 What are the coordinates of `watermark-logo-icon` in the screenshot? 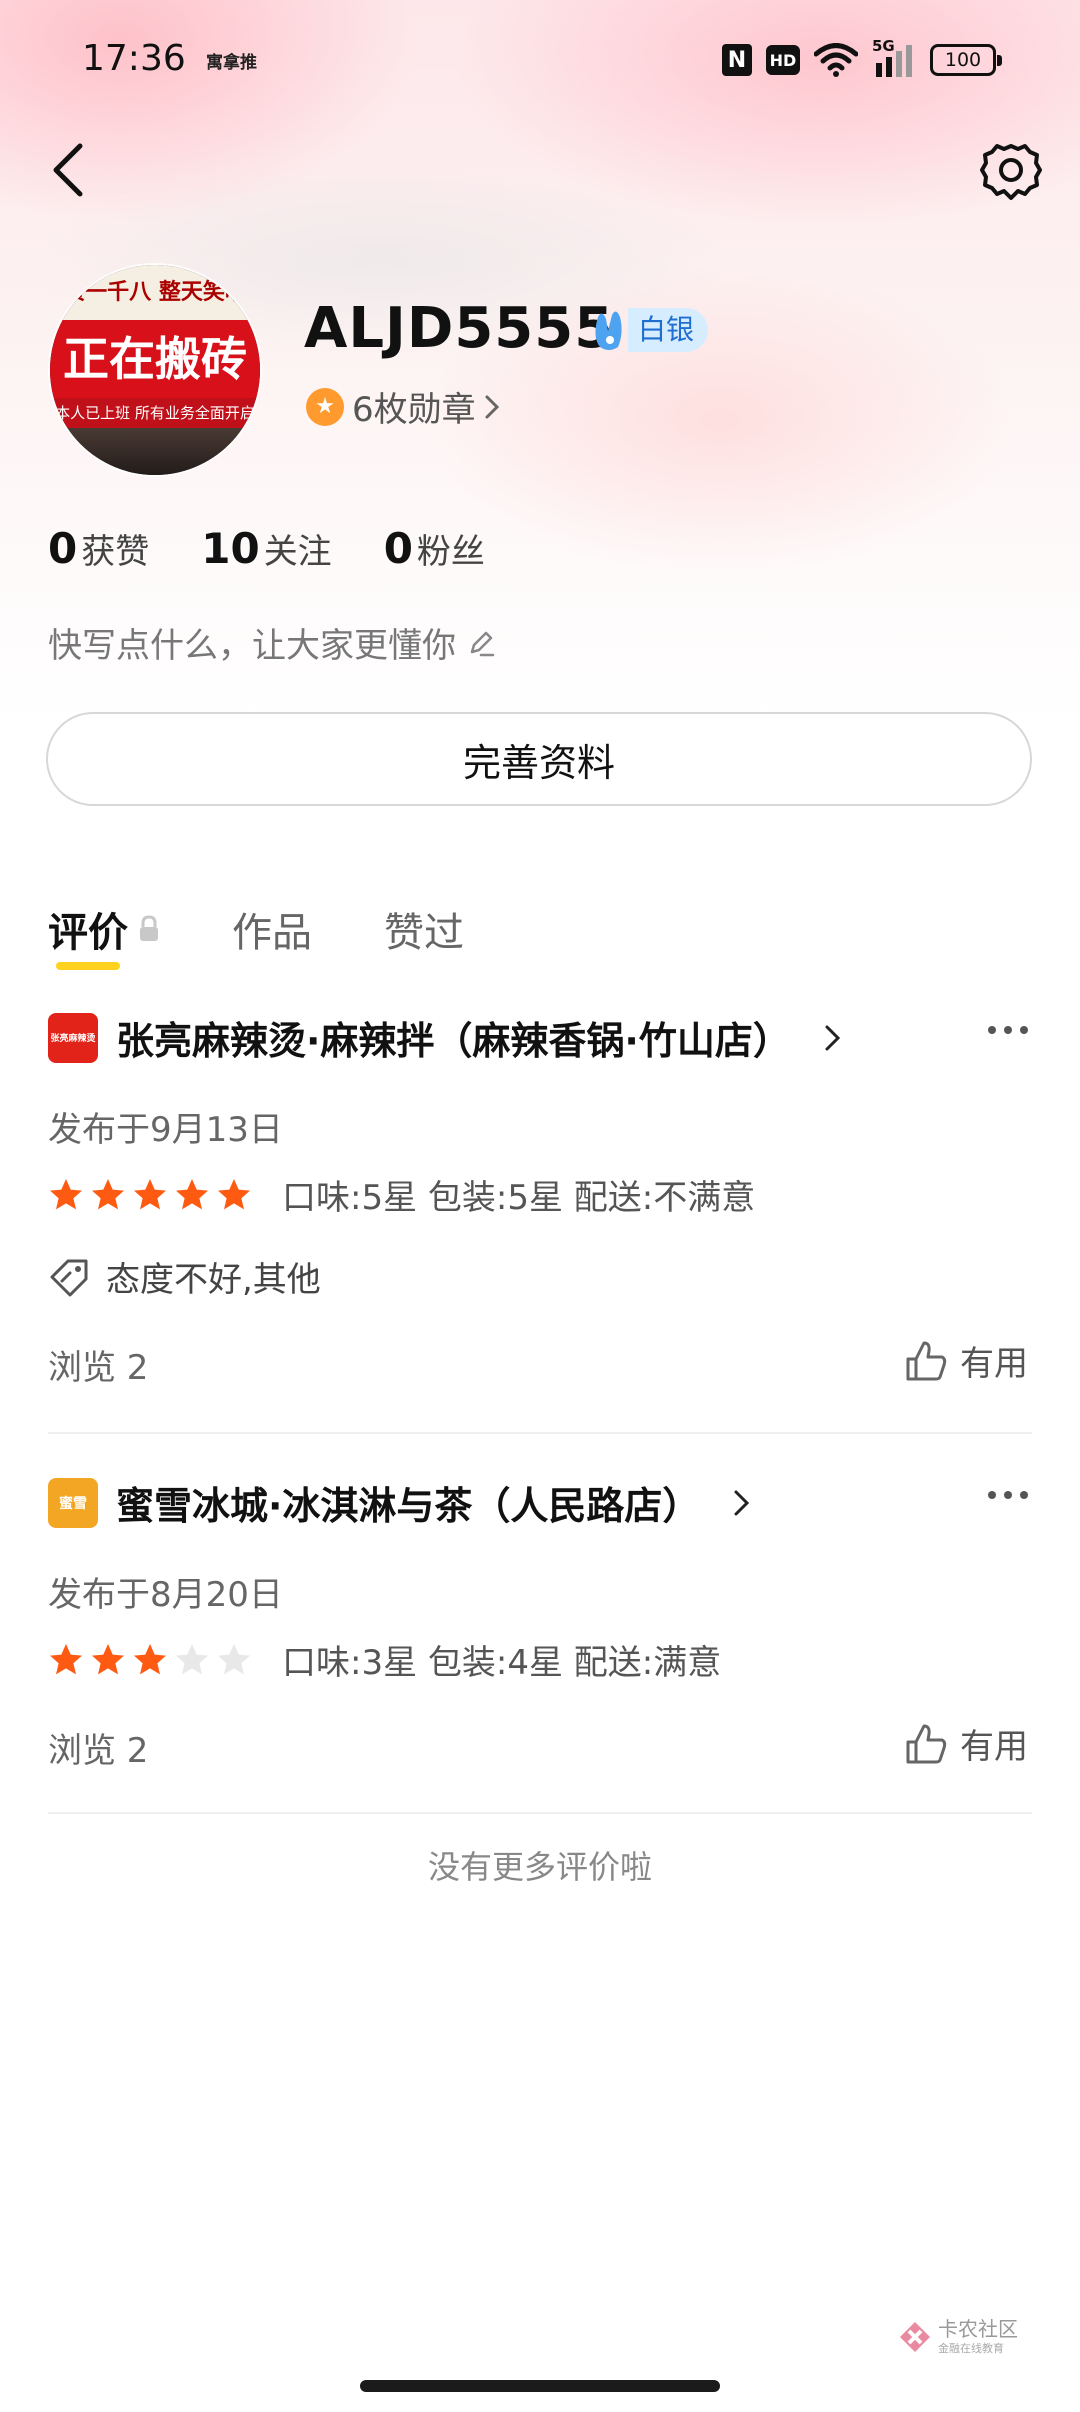 It's located at (915, 2337).